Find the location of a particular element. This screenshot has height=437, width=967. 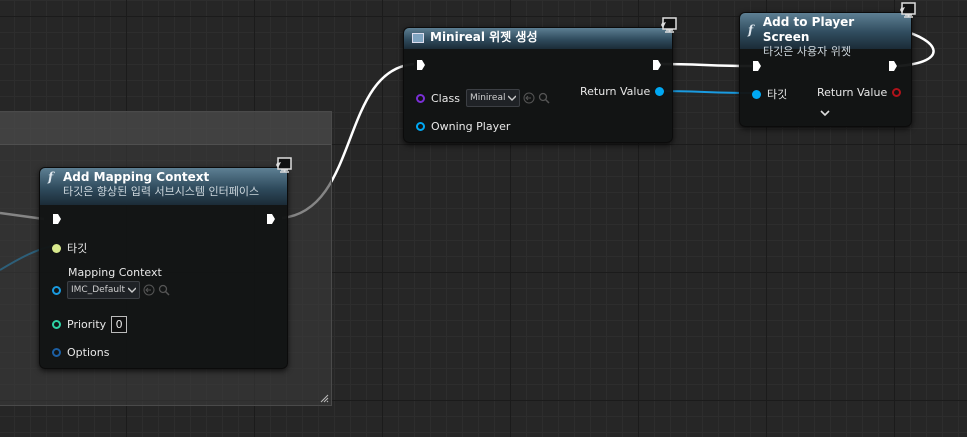

mapping-context-dropdown: IMC_Default is located at coordinates (104, 290).